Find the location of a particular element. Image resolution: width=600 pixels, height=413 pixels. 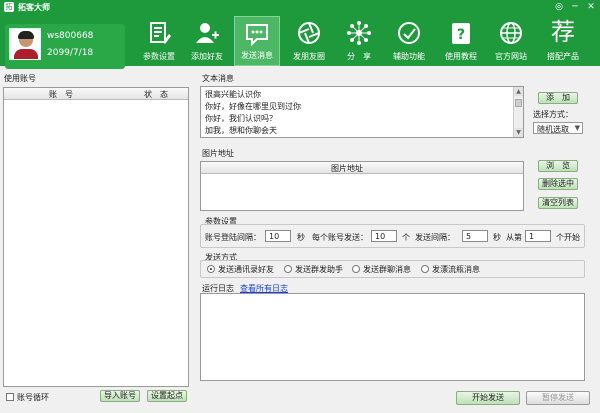

toolbar-label: 发朋友圈 is located at coordinates (309, 56).